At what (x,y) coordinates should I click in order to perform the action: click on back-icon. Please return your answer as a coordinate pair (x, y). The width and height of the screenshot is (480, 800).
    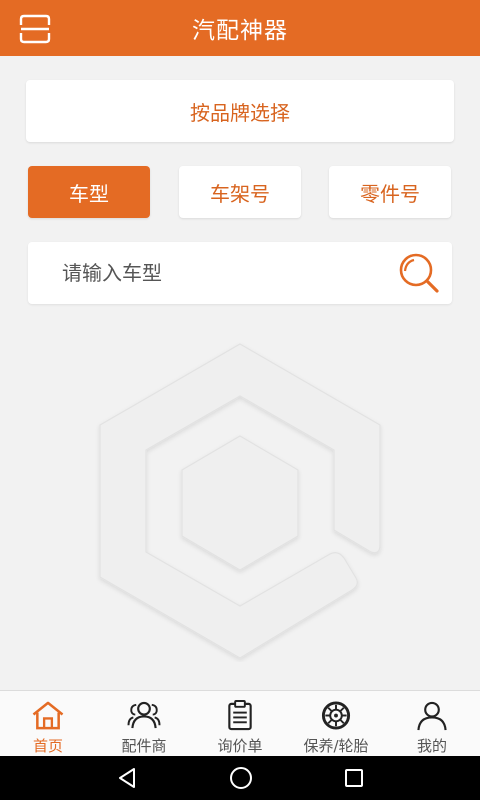
    Looking at the image, I should click on (127, 778).